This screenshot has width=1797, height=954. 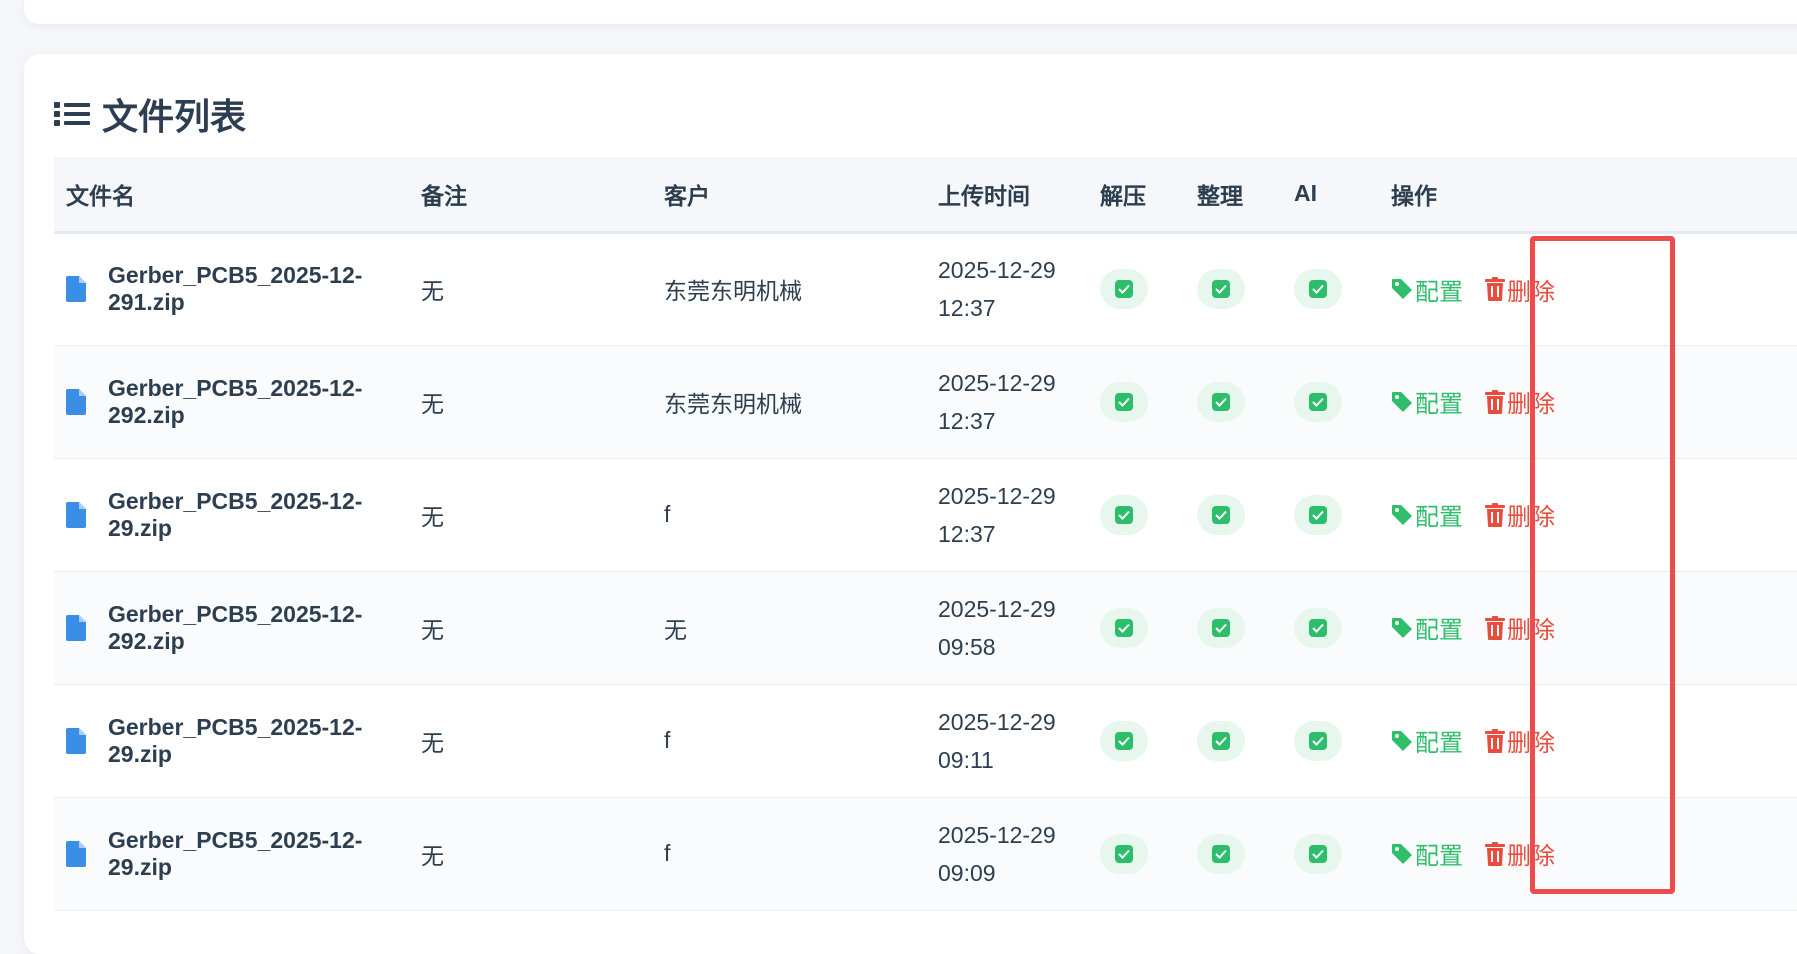 What do you see at coordinates (1123, 195) in the screenshot?
I see `col-header-unzip: 解压` at bounding box center [1123, 195].